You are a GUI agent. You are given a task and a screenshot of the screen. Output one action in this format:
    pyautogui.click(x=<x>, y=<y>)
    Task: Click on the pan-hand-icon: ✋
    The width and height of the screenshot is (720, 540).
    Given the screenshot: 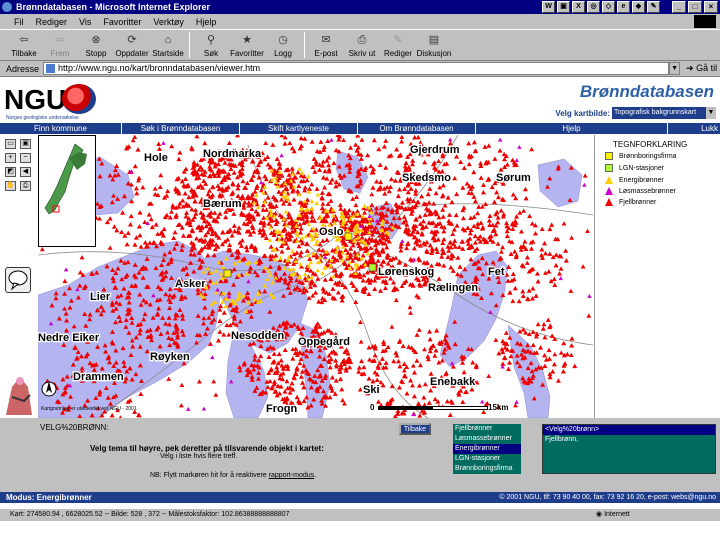 What is the action you would take?
    pyautogui.click(x=10, y=186)
    